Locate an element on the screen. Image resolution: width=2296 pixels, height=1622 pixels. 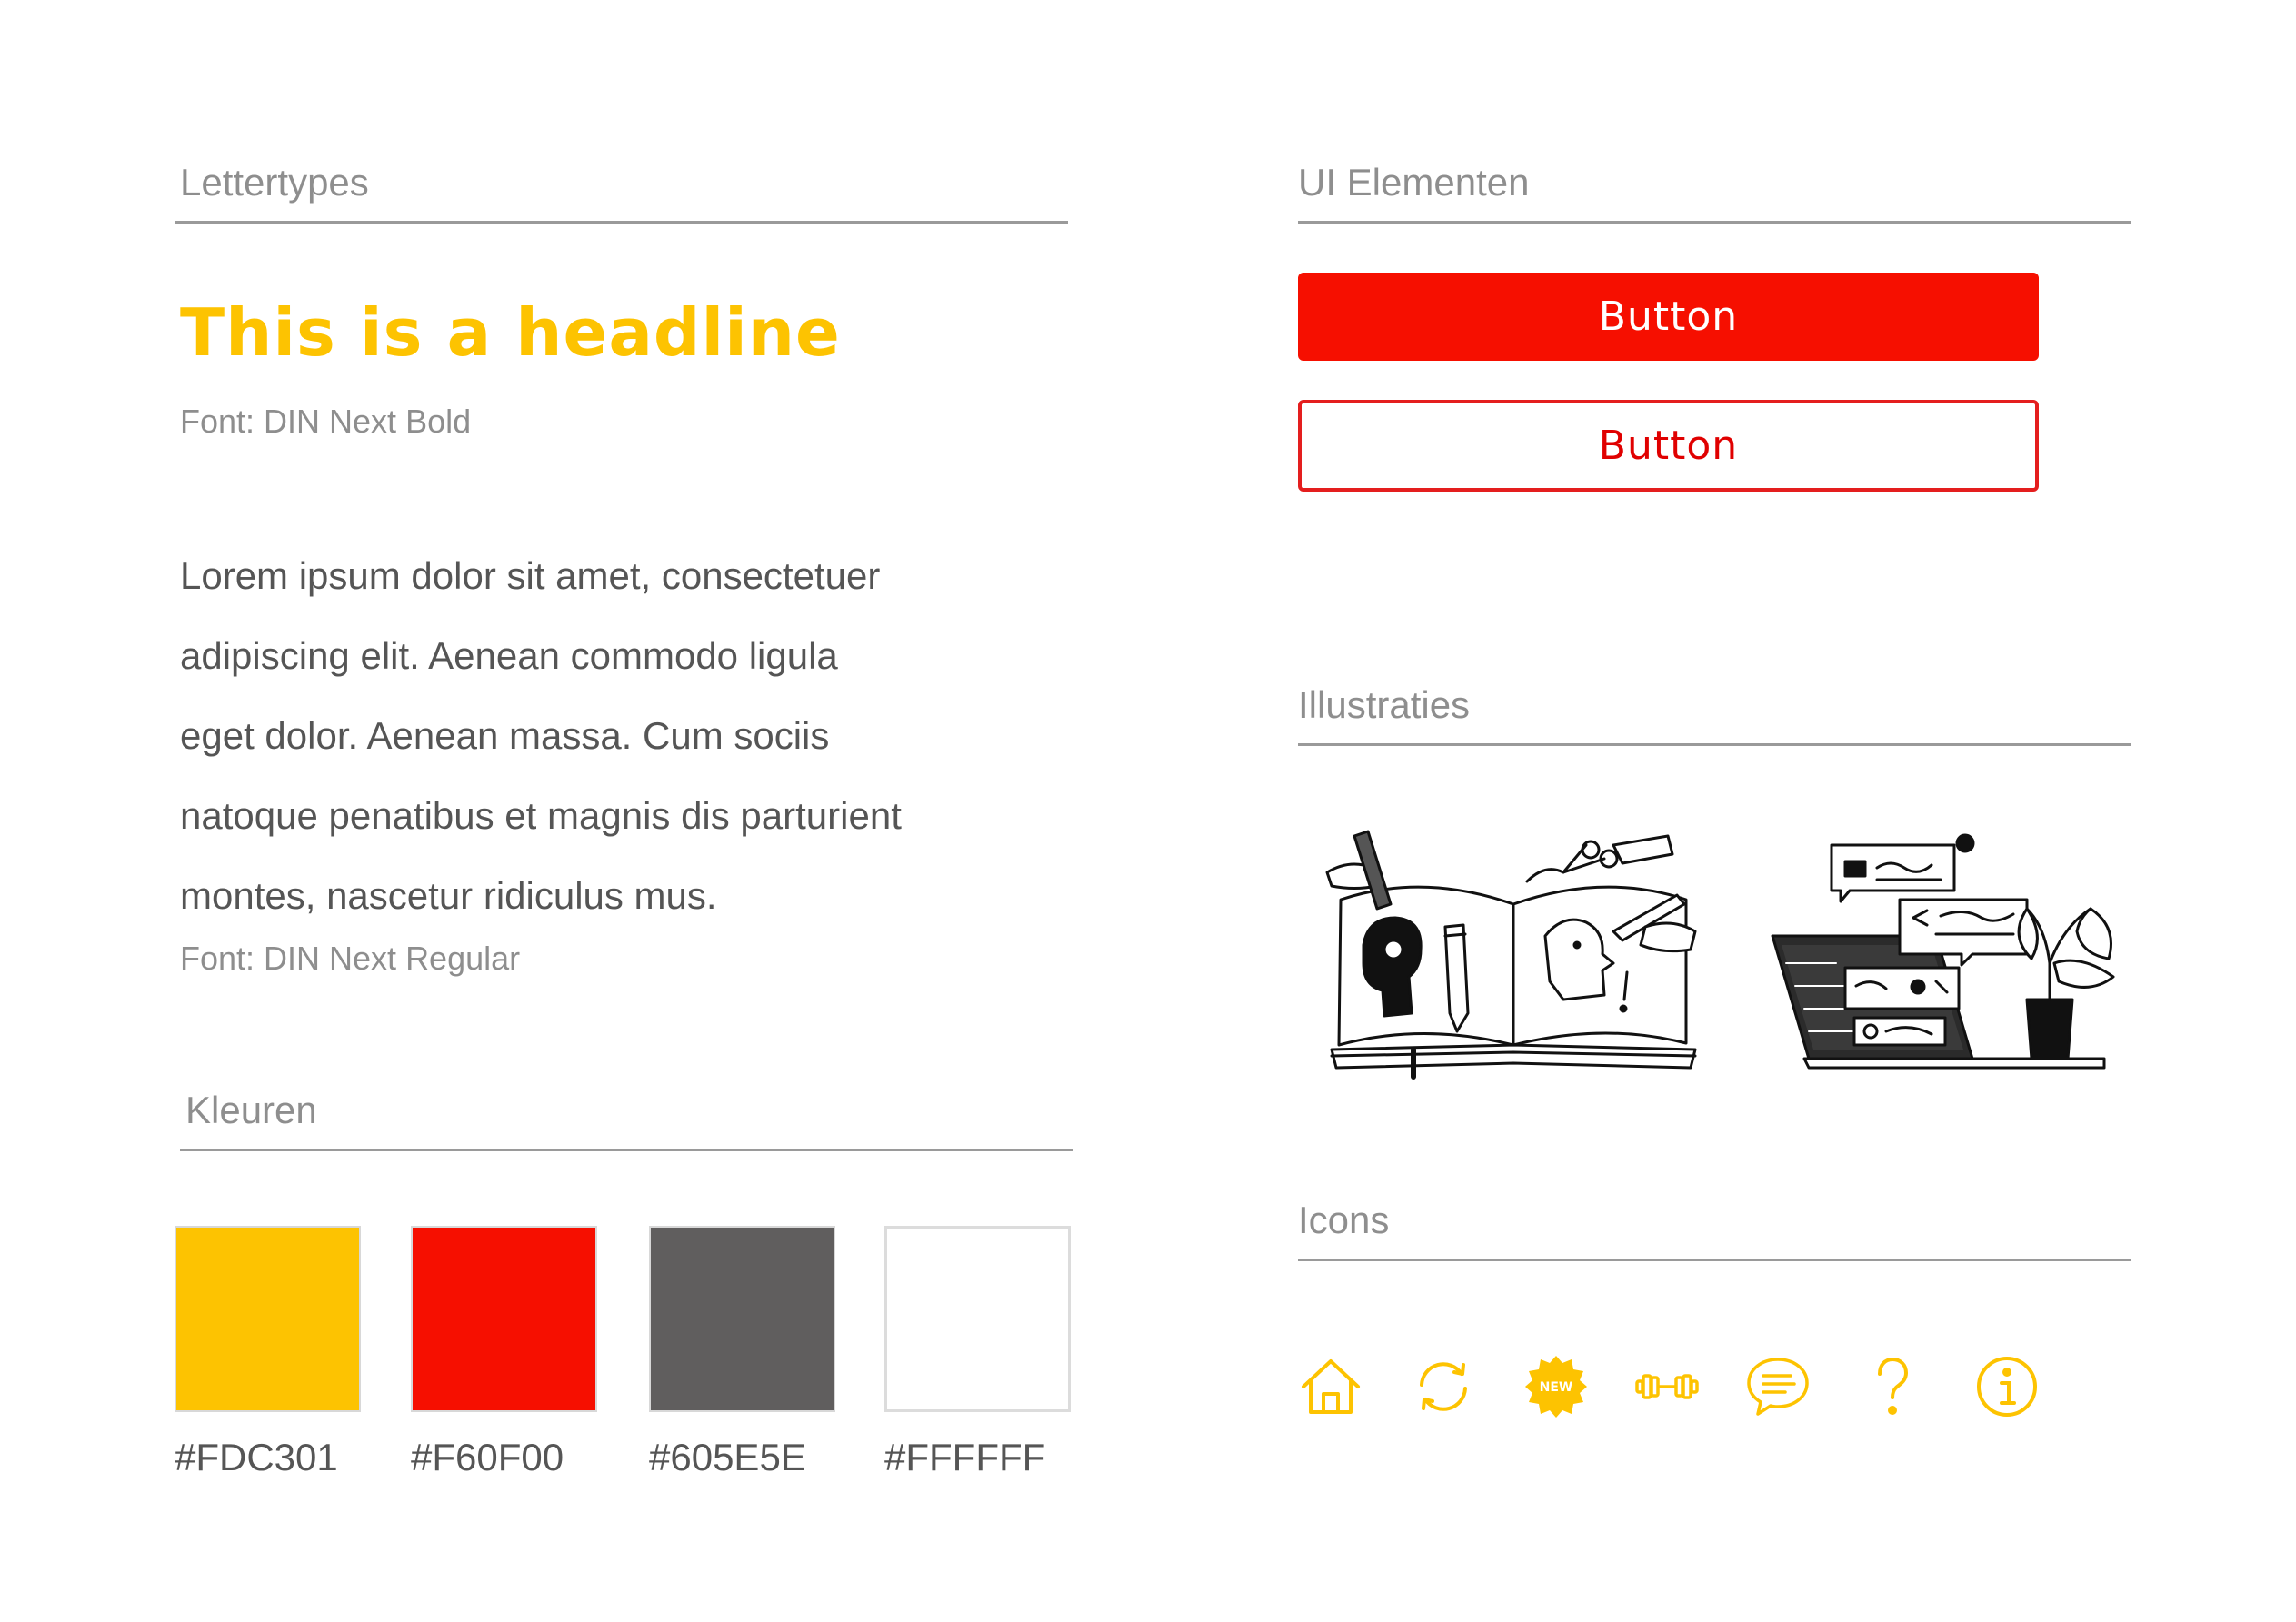
new-badge-text: NEW is located at coordinates (1556, 1387).